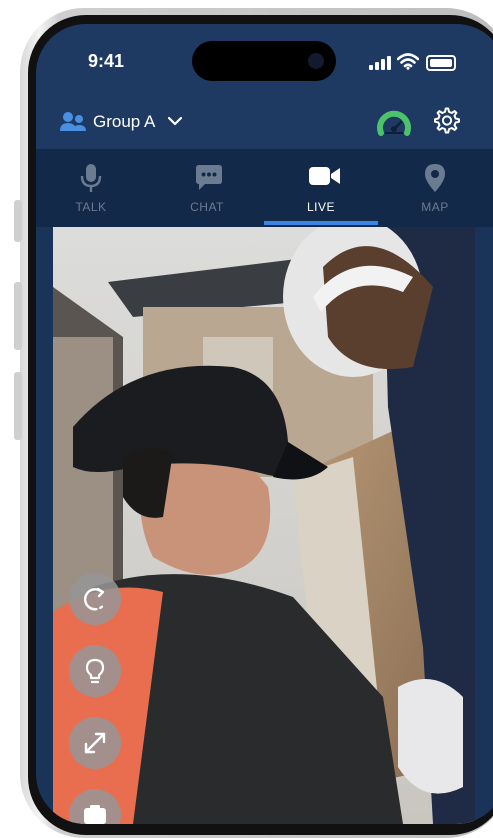  I want to click on group-users-icon, so click(74, 121).